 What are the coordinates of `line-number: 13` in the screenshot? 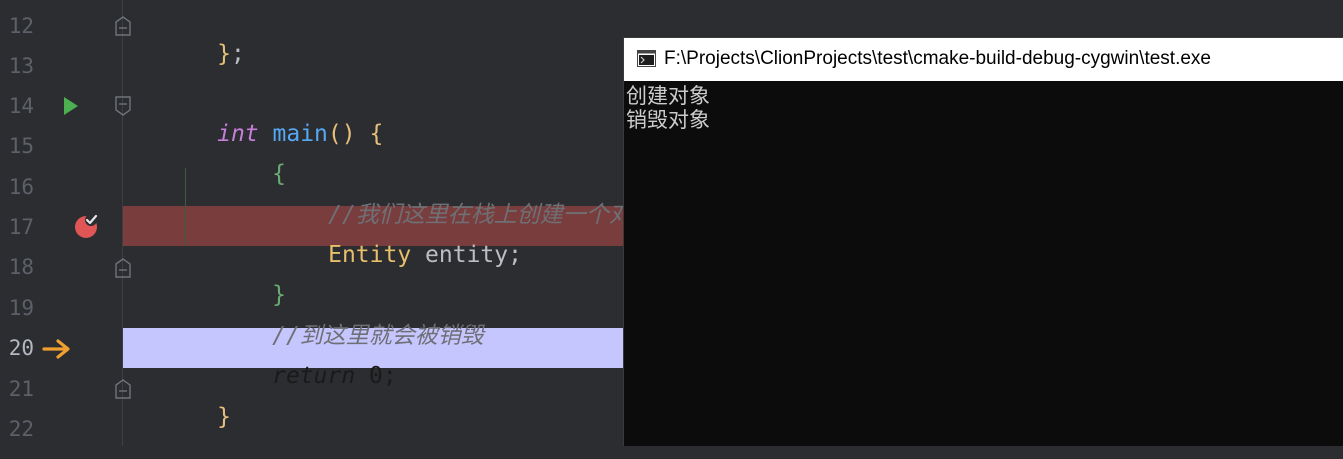 It's located at (17, 66).